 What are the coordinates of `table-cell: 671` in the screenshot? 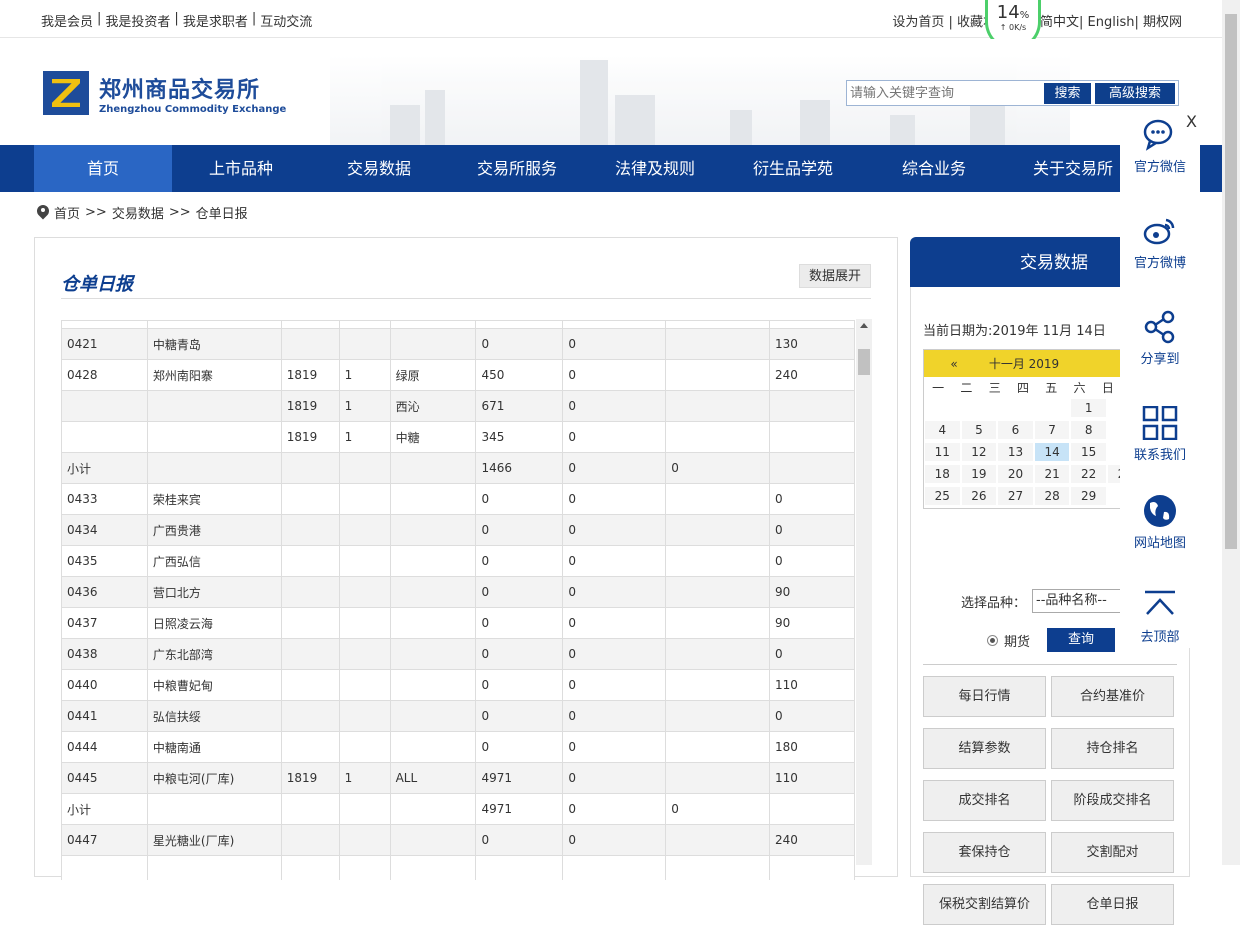 It's located at (519, 406).